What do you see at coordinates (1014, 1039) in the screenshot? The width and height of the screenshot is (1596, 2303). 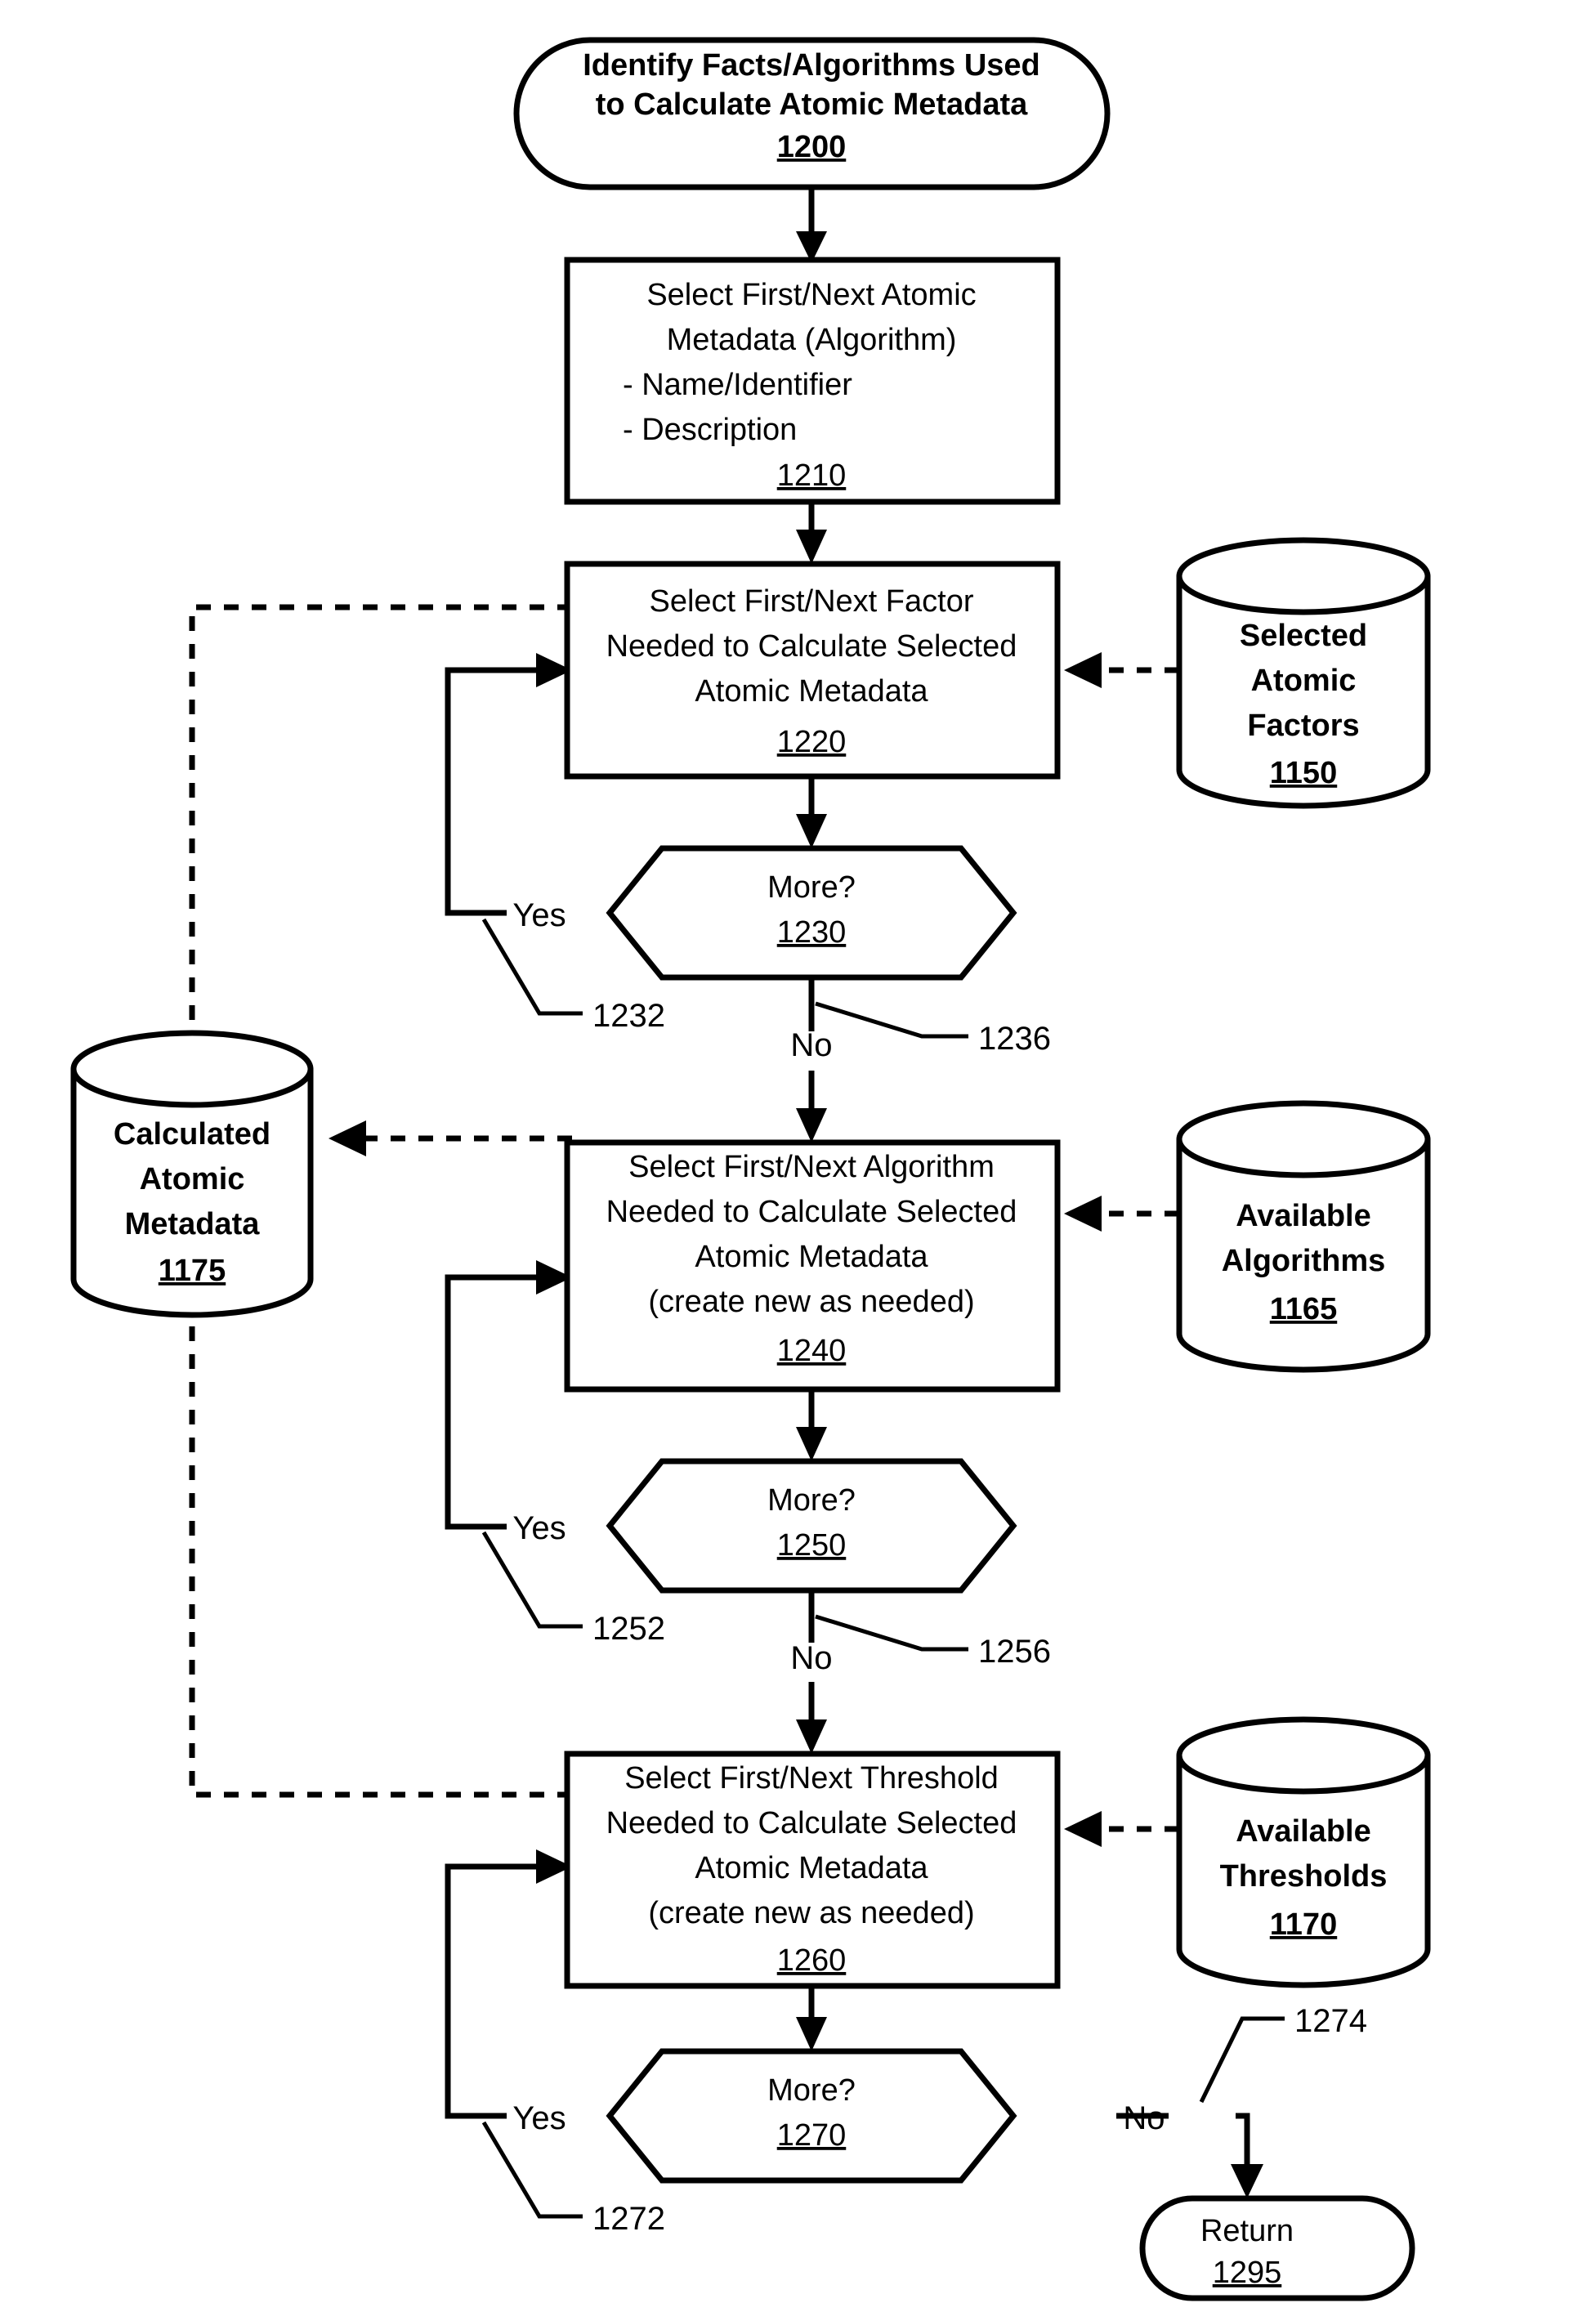 I see `decision-1230-no-ref: 1236` at bounding box center [1014, 1039].